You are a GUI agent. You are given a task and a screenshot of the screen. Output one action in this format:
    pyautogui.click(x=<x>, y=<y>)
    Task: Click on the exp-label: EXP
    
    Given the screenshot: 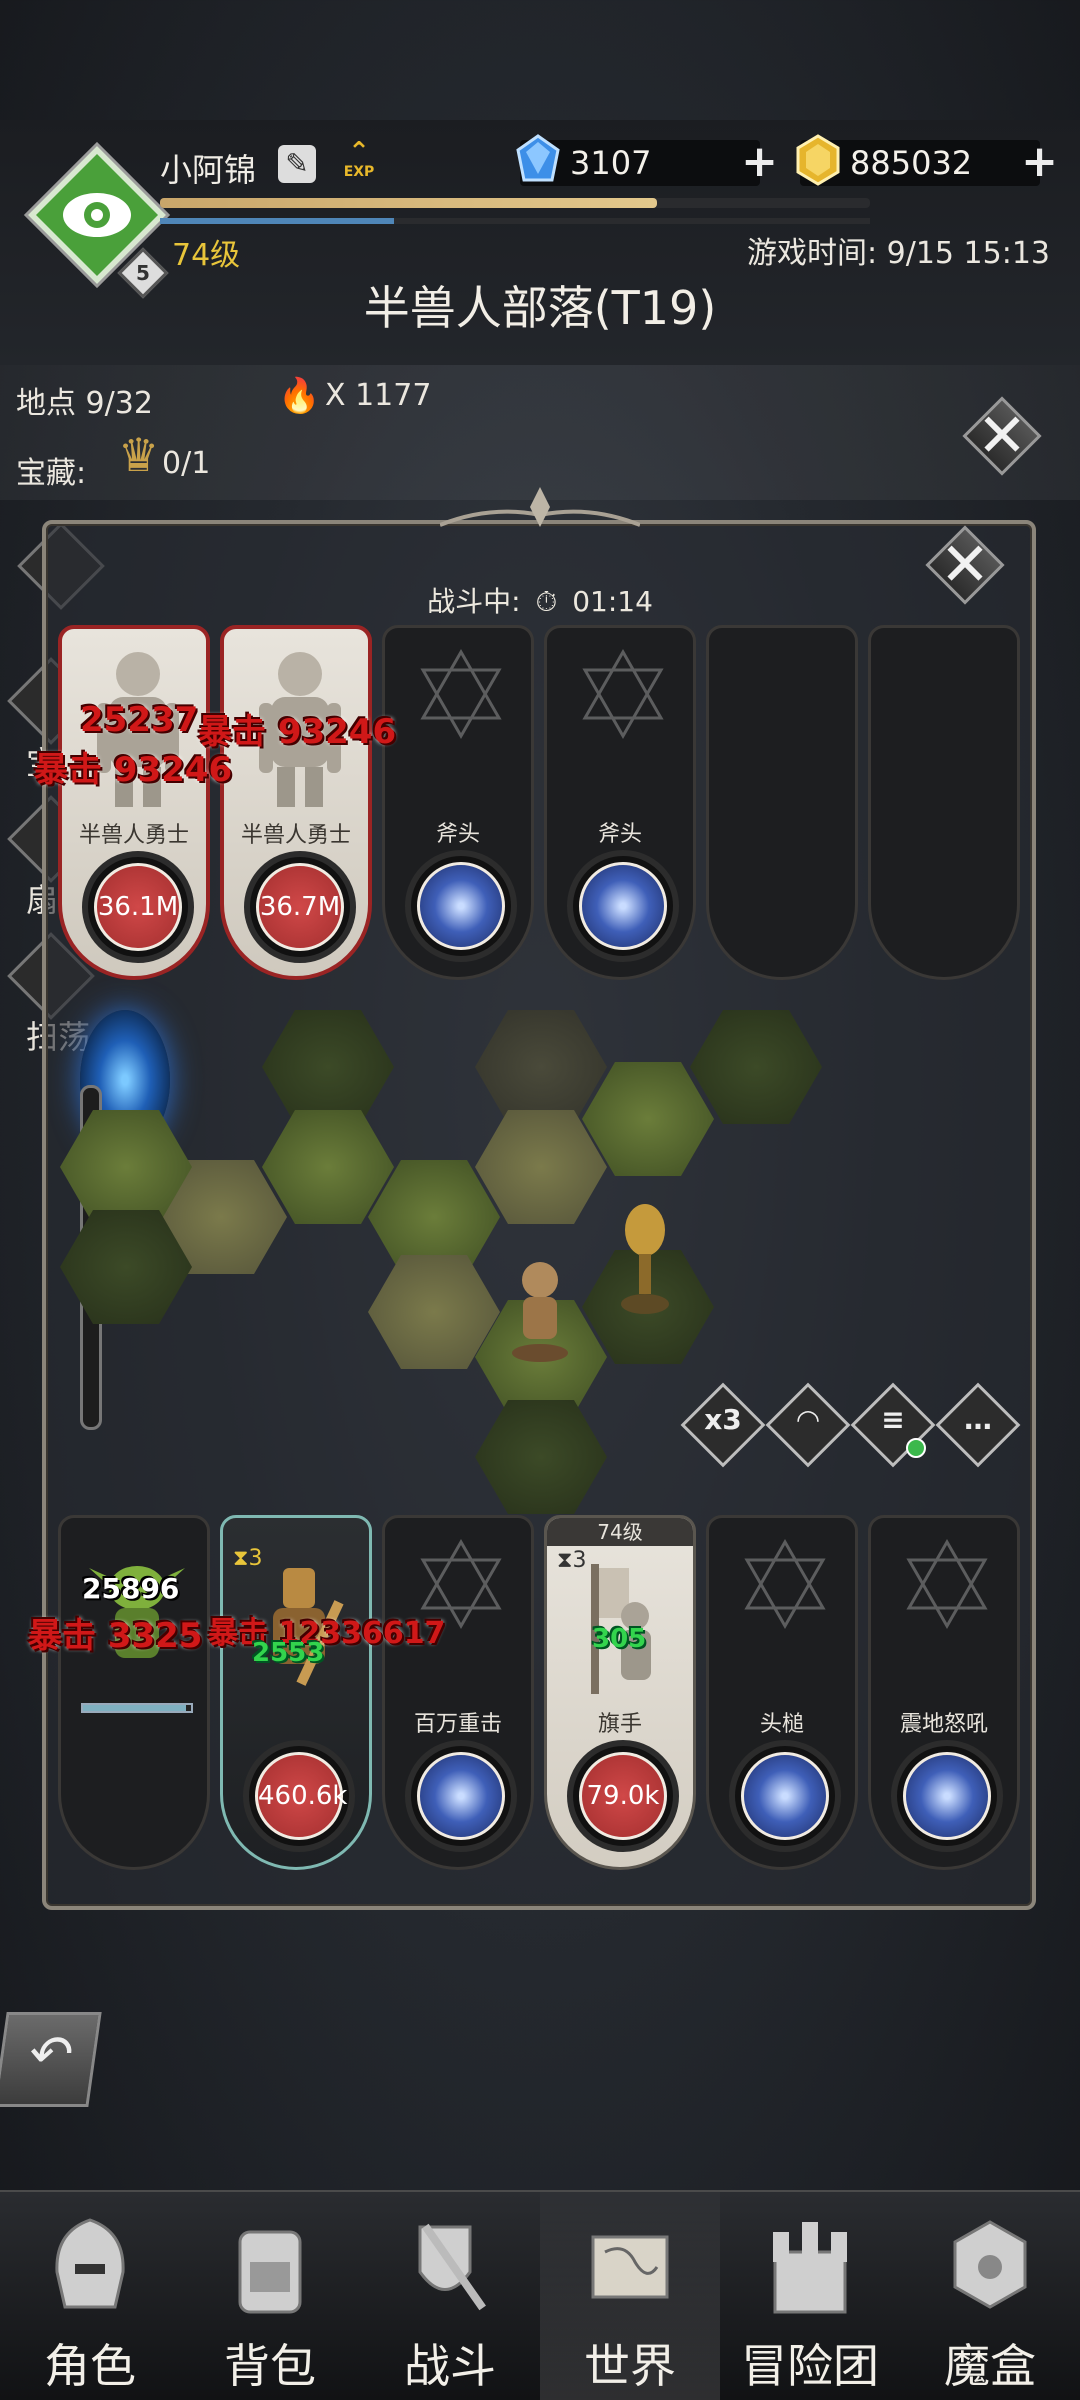 What is the action you would take?
    pyautogui.click(x=359, y=172)
    